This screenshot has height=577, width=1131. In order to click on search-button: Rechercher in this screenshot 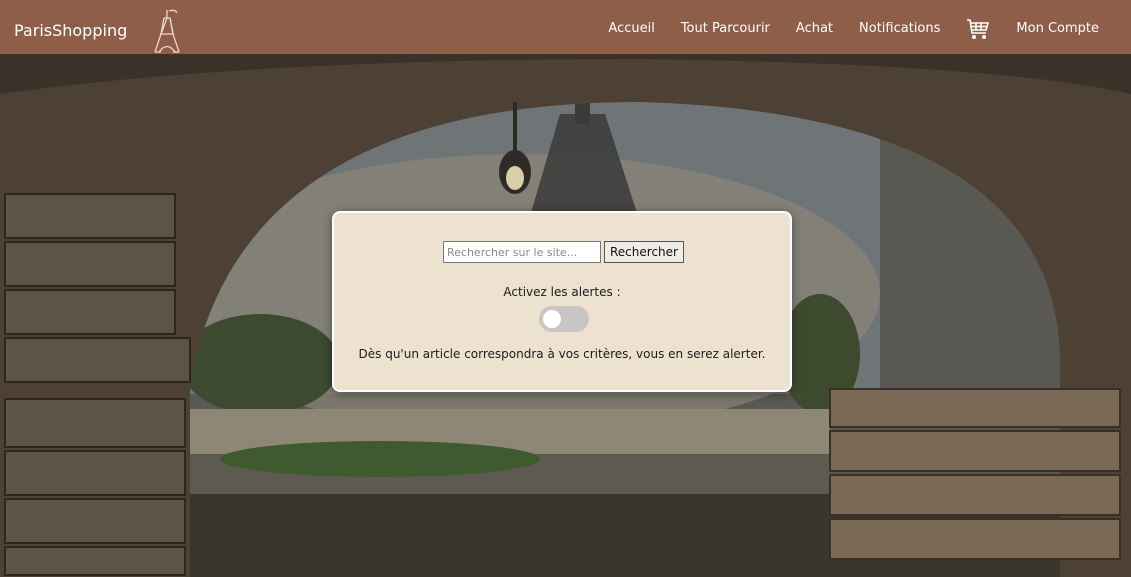, I will do `click(644, 252)`.